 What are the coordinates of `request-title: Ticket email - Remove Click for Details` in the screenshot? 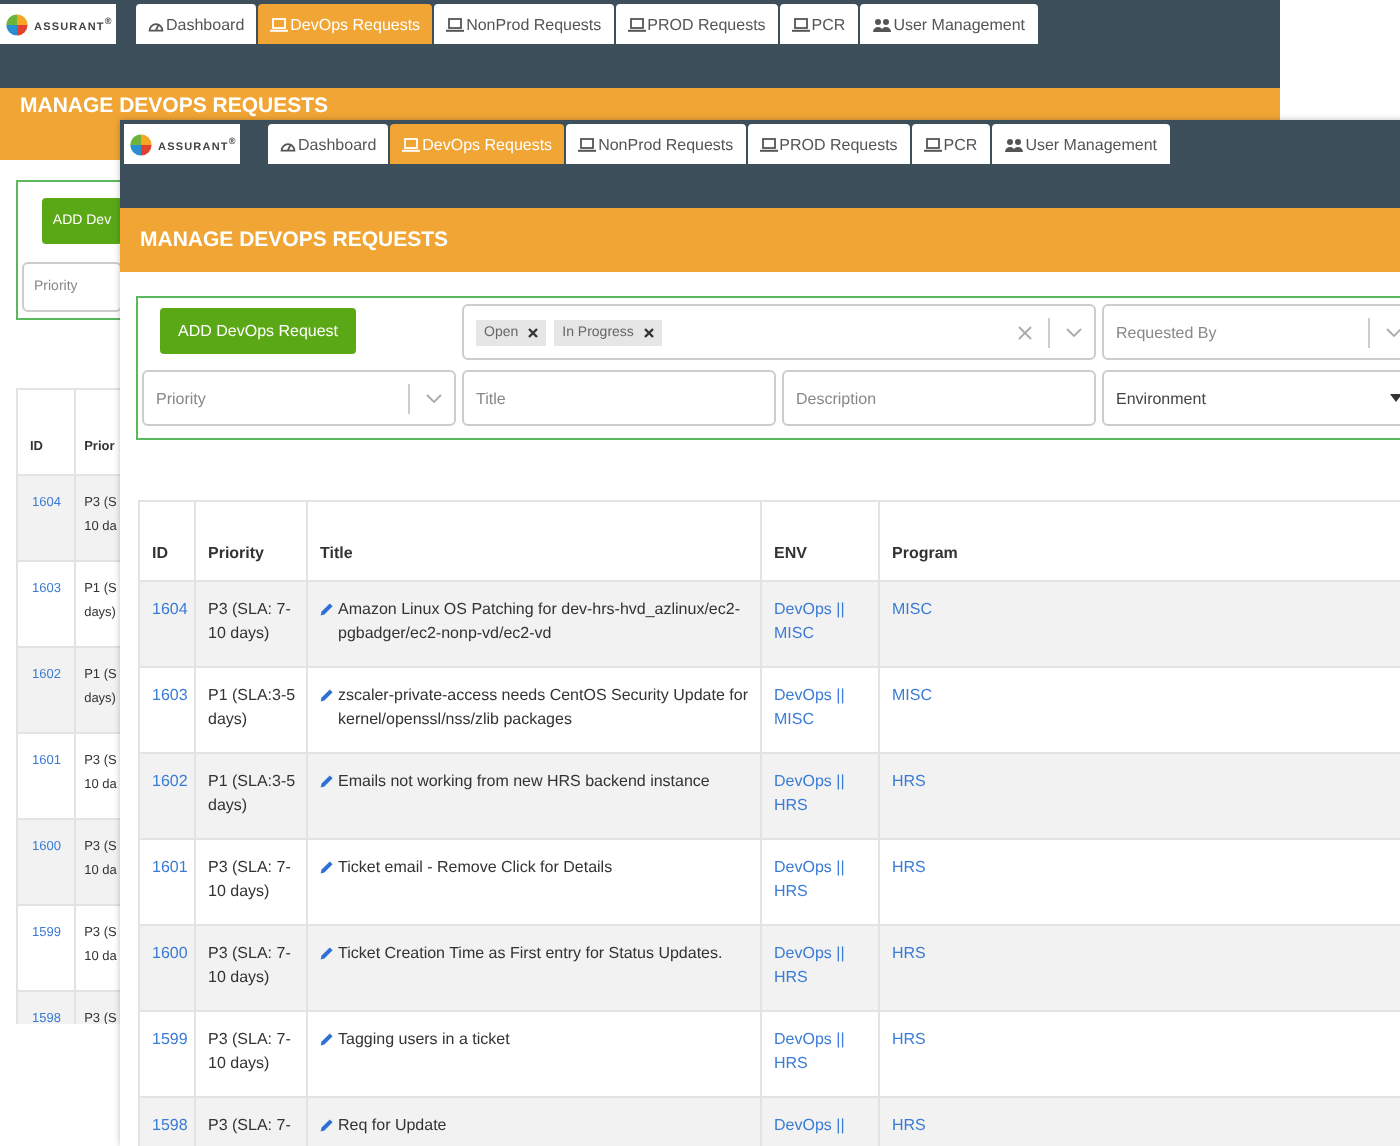 It's located at (475, 868).